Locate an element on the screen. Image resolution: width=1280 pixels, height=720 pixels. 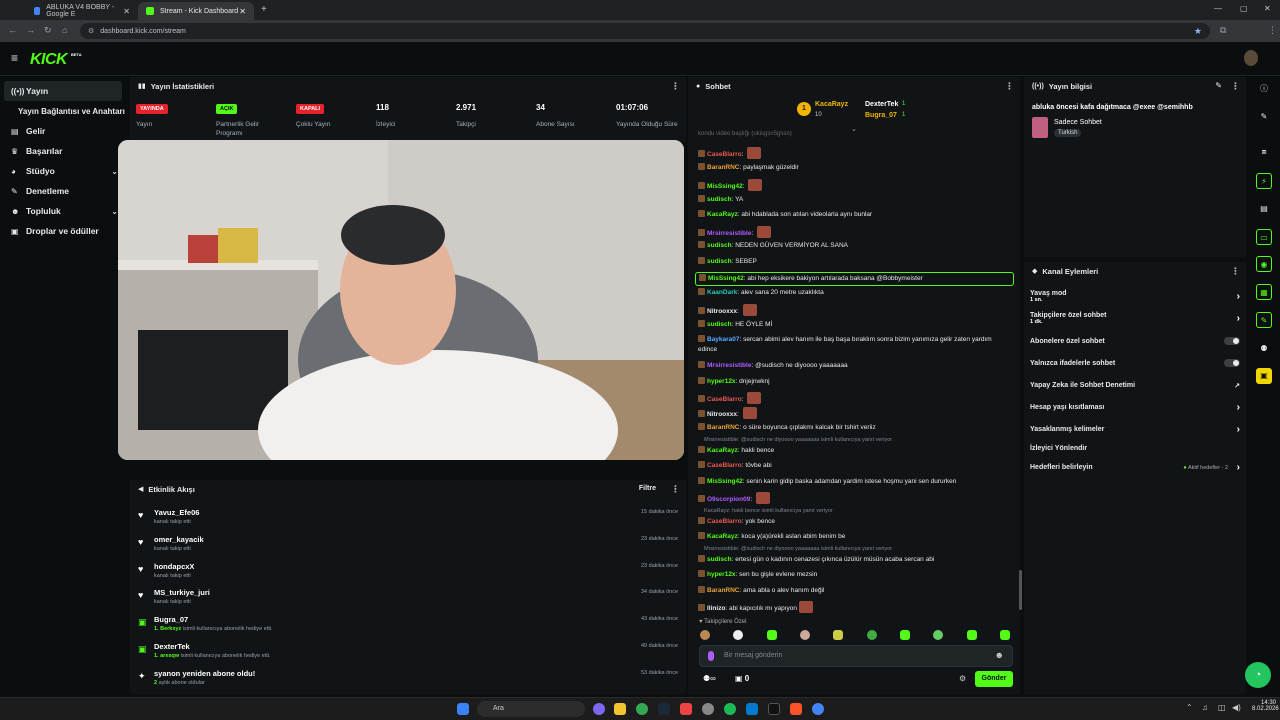
sidebar-item-droplar: ▣ Droplar ve ödüller is located at coordinates (63, 231).